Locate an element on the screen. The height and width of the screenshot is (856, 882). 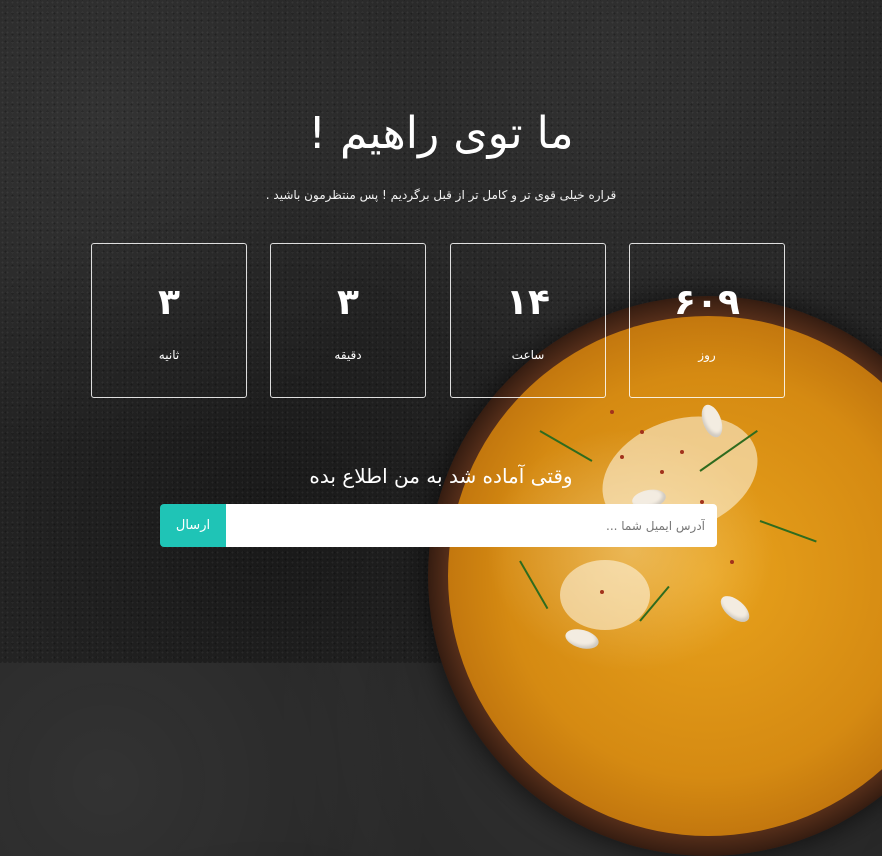
countdown-days-value: ۶۰۹ is located at coordinates (707, 302).